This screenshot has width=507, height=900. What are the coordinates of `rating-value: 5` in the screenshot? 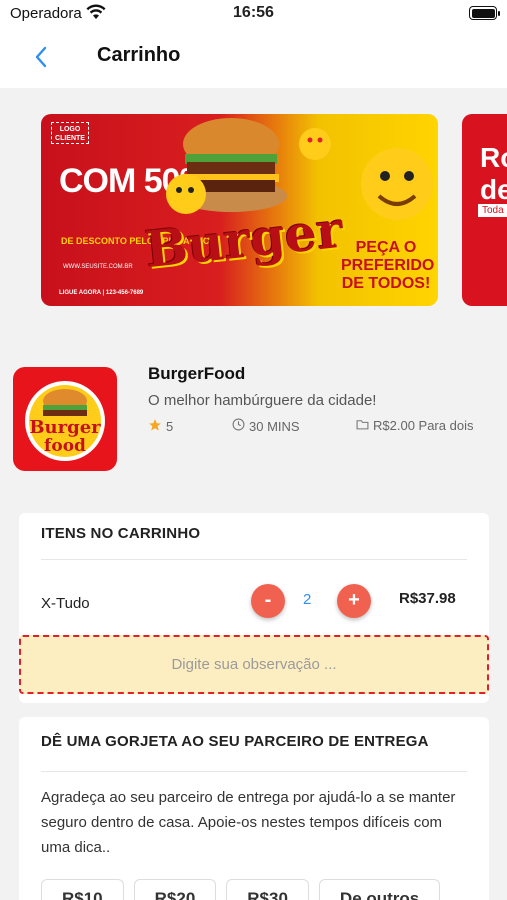 It's located at (170, 426).